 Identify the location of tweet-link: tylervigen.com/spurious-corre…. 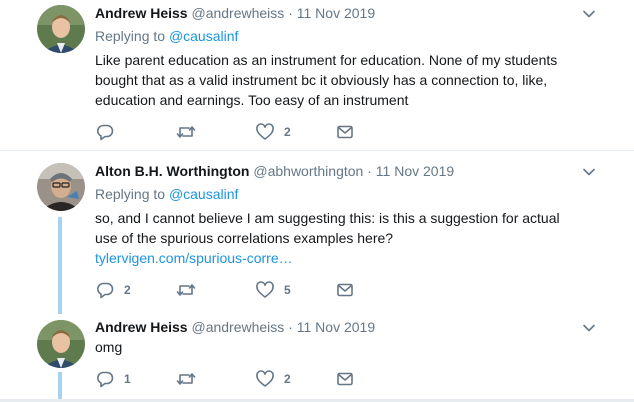
(194, 258).